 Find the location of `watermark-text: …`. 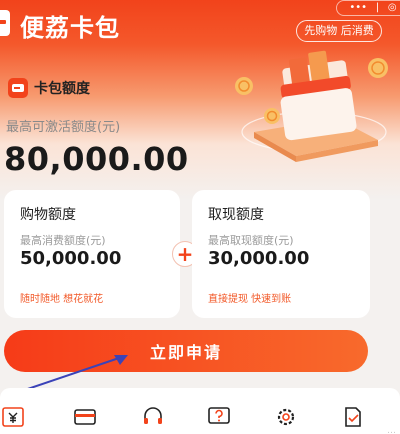

watermark-text: … is located at coordinates (391, 430).